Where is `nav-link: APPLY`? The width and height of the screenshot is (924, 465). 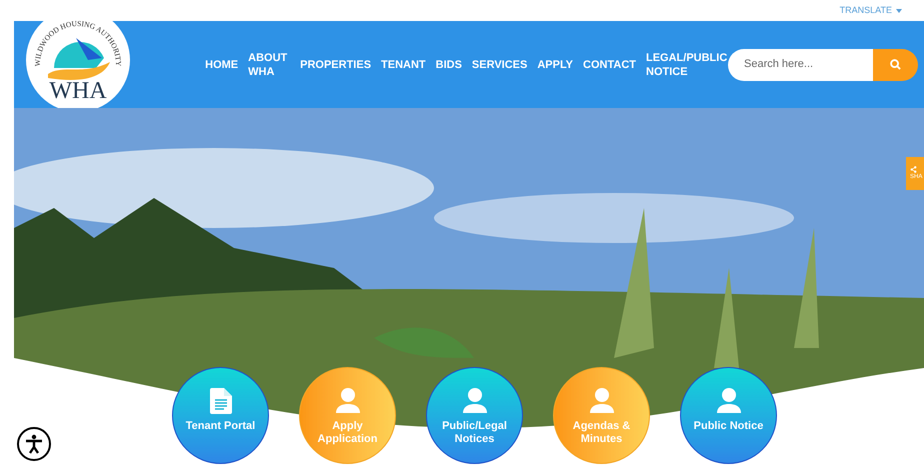 nav-link: APPLY is located at coordinates (555, 65).